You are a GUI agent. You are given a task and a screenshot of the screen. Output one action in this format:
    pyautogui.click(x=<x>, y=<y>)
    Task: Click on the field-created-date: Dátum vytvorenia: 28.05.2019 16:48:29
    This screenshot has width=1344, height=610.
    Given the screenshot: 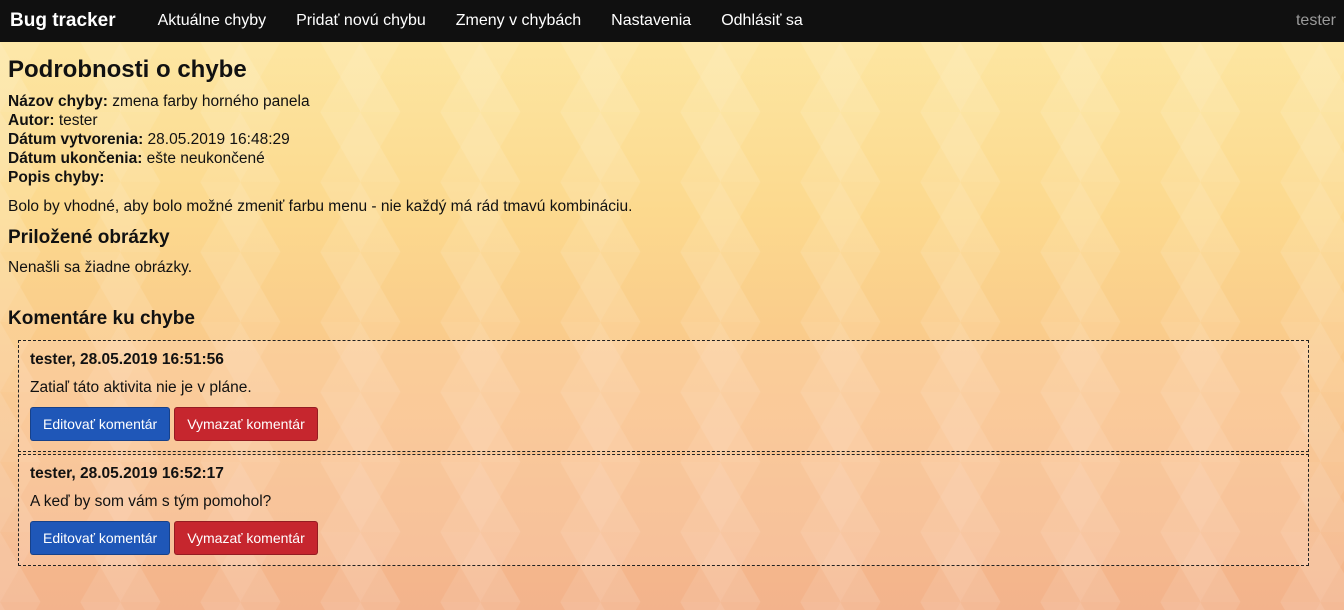 What is the action you would take?
    pyautogui.click(x=676, y=139)
    